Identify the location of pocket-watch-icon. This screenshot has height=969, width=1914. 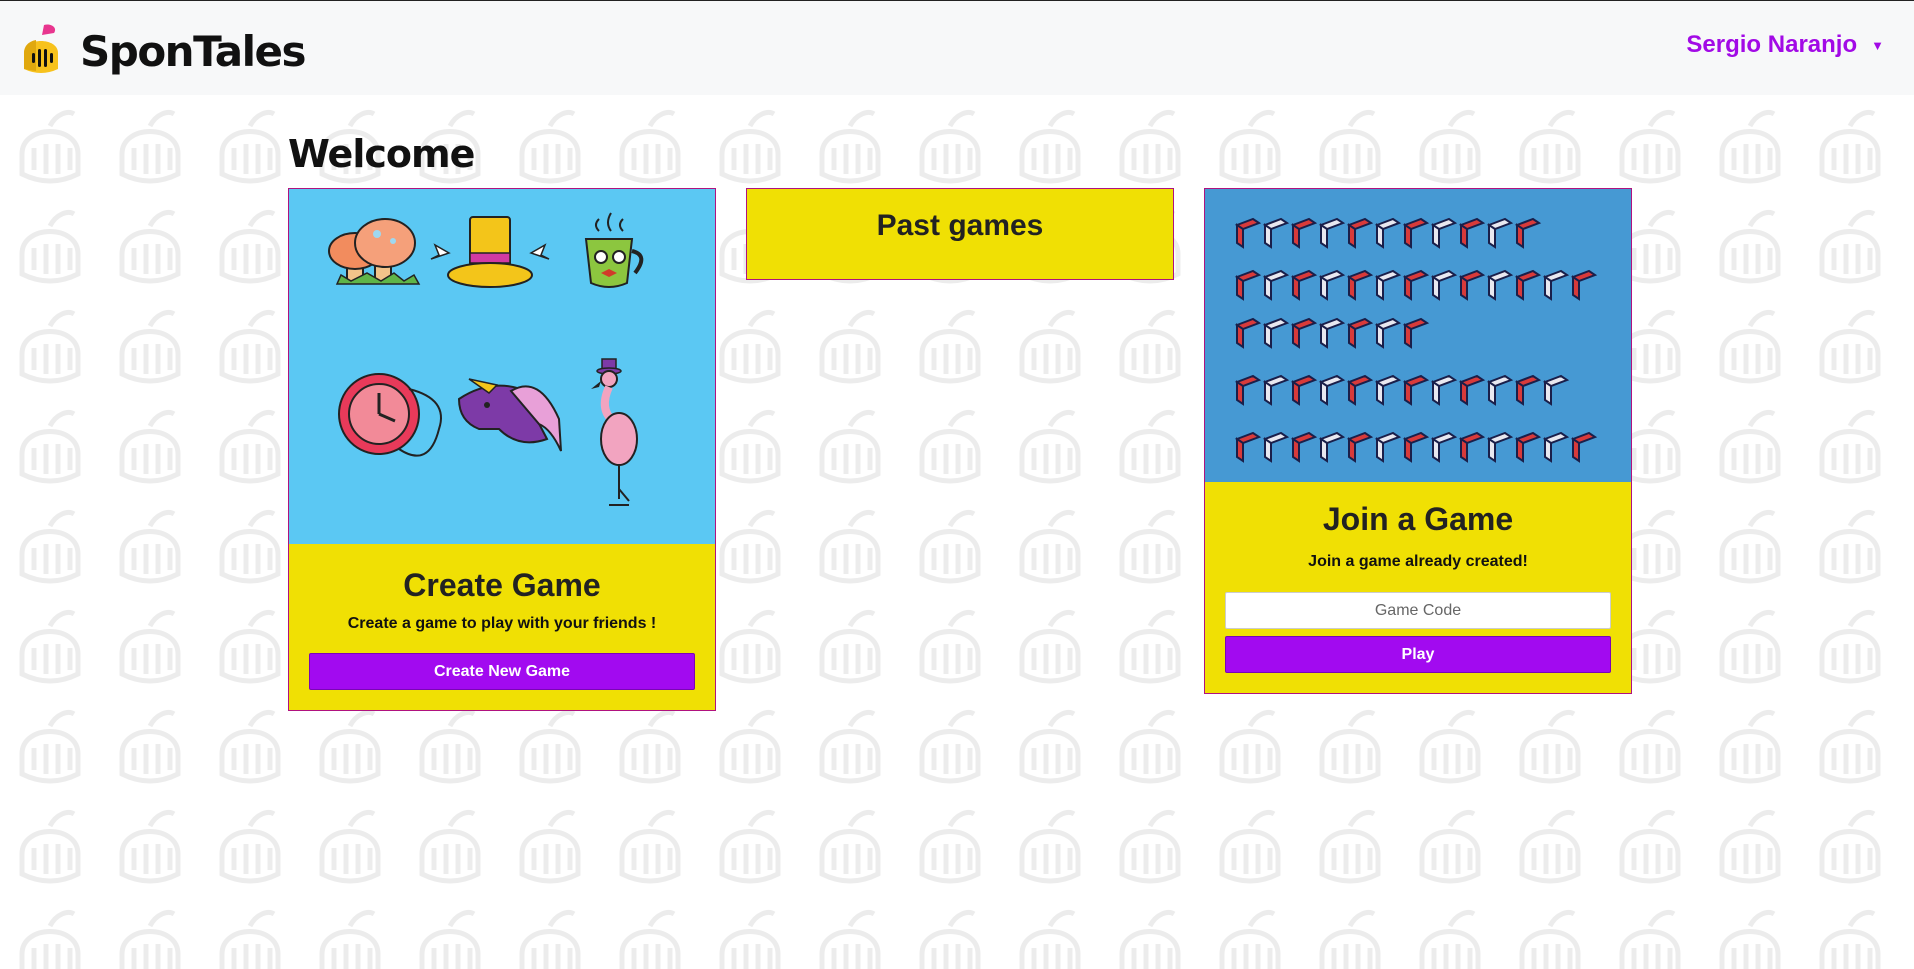
(390, 415).